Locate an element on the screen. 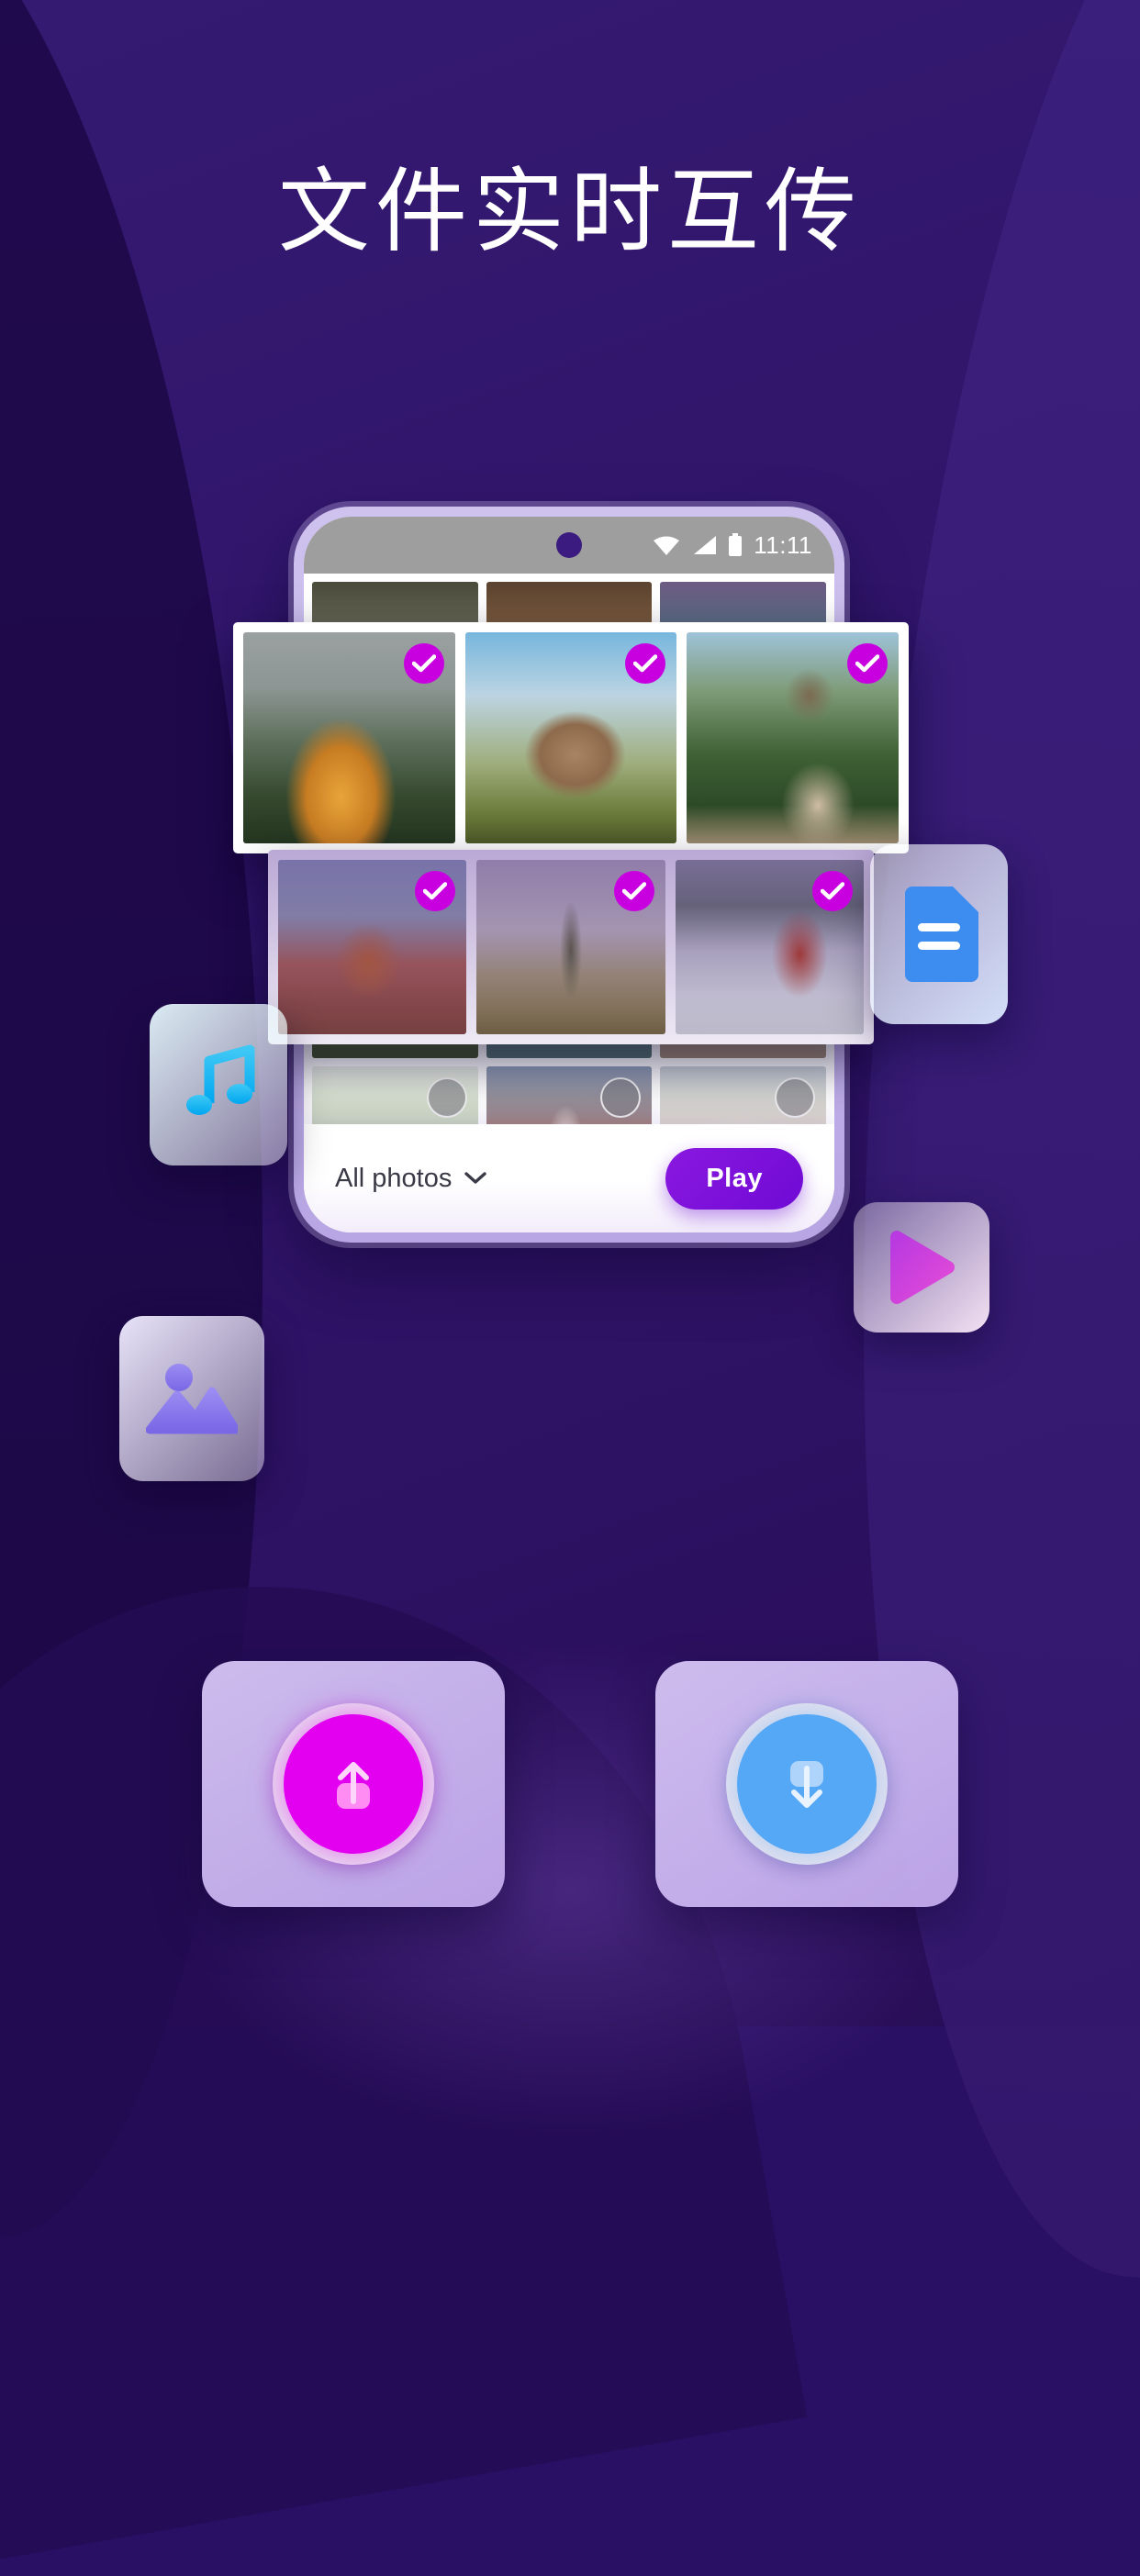 This screenshot has height=2576, width=1140. send-action-card is located at coordinates (353, 1784).